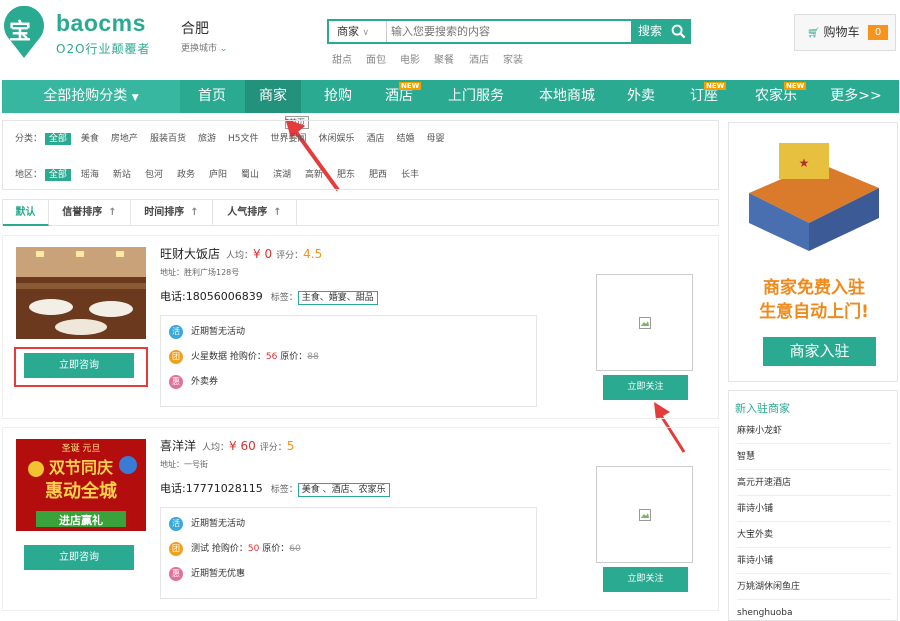  What do you see at coordinates (122, 175) in the screenshot?
I see `filter-area-option: 新站` at bounding box center [122, 175].